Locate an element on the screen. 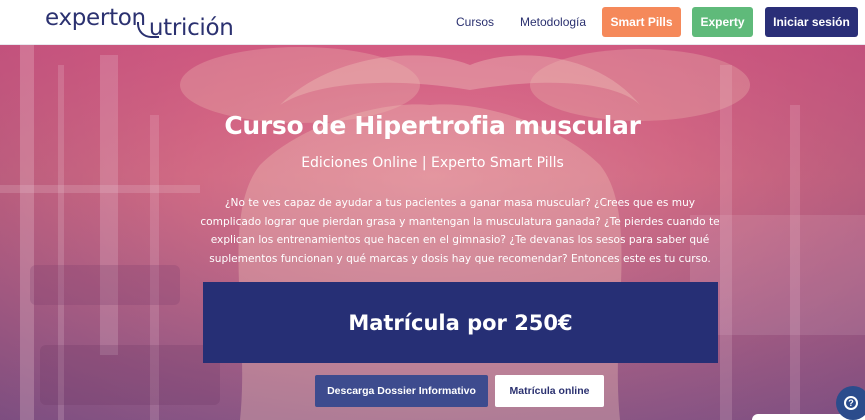  nav-metodologia: Metodología is located at coordinates (553, 22).